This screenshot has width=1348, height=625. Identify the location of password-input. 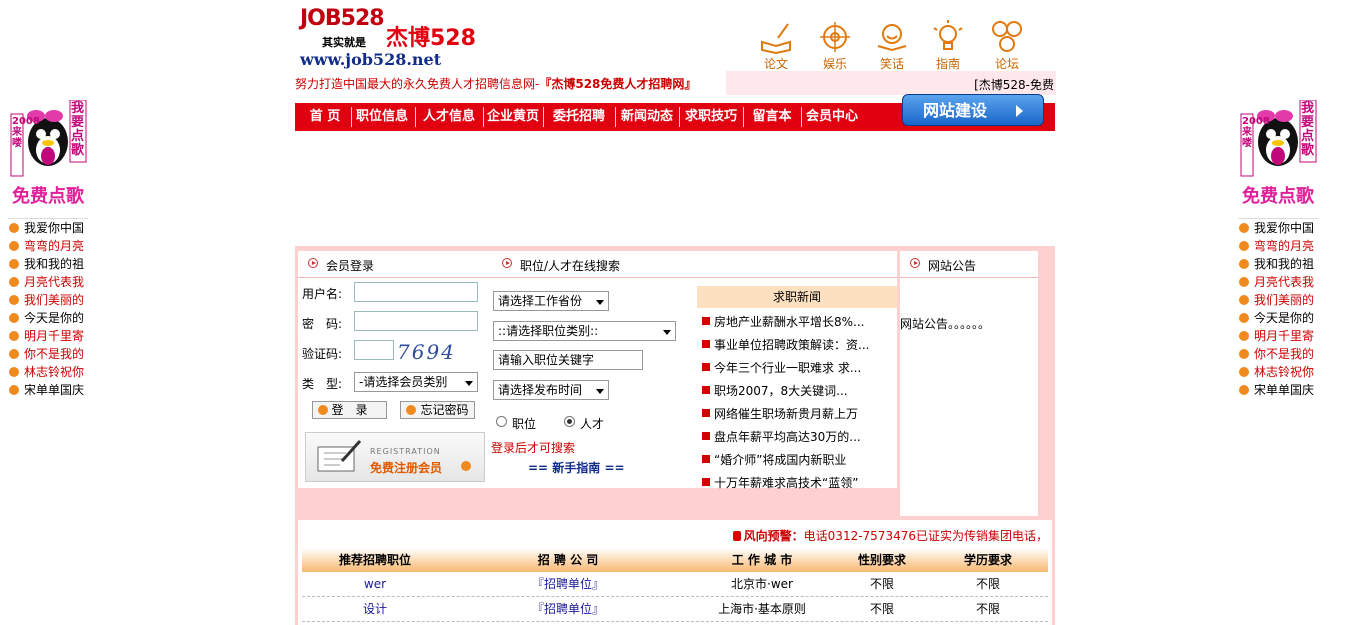
(416, 321).